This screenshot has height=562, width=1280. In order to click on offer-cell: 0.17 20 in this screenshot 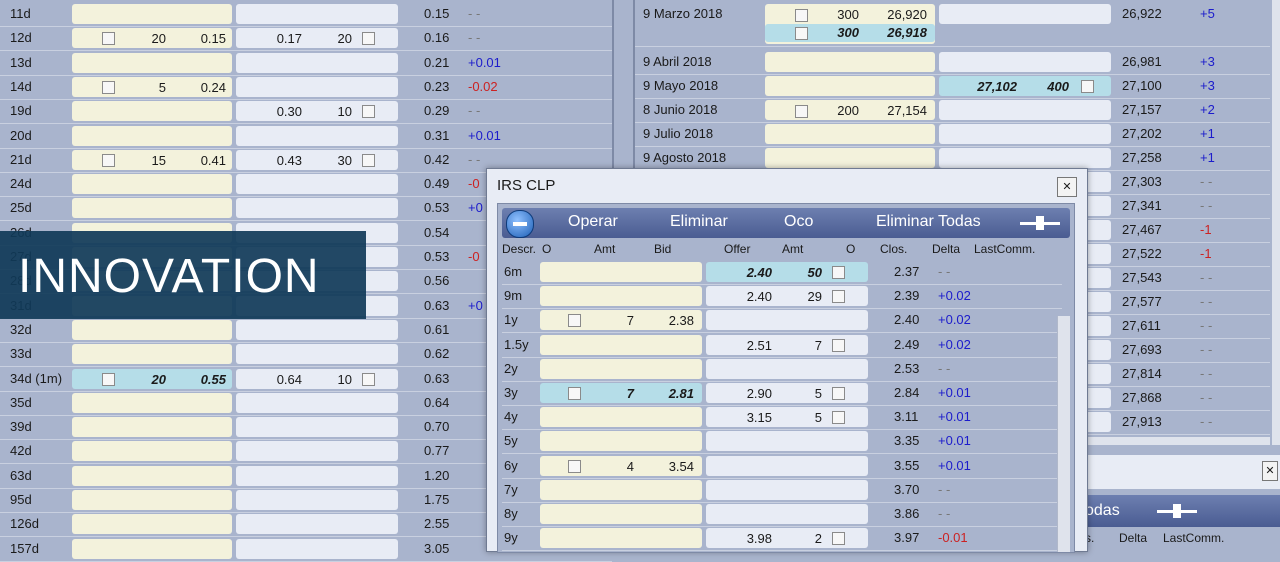, I will do `click(317, 38)`.